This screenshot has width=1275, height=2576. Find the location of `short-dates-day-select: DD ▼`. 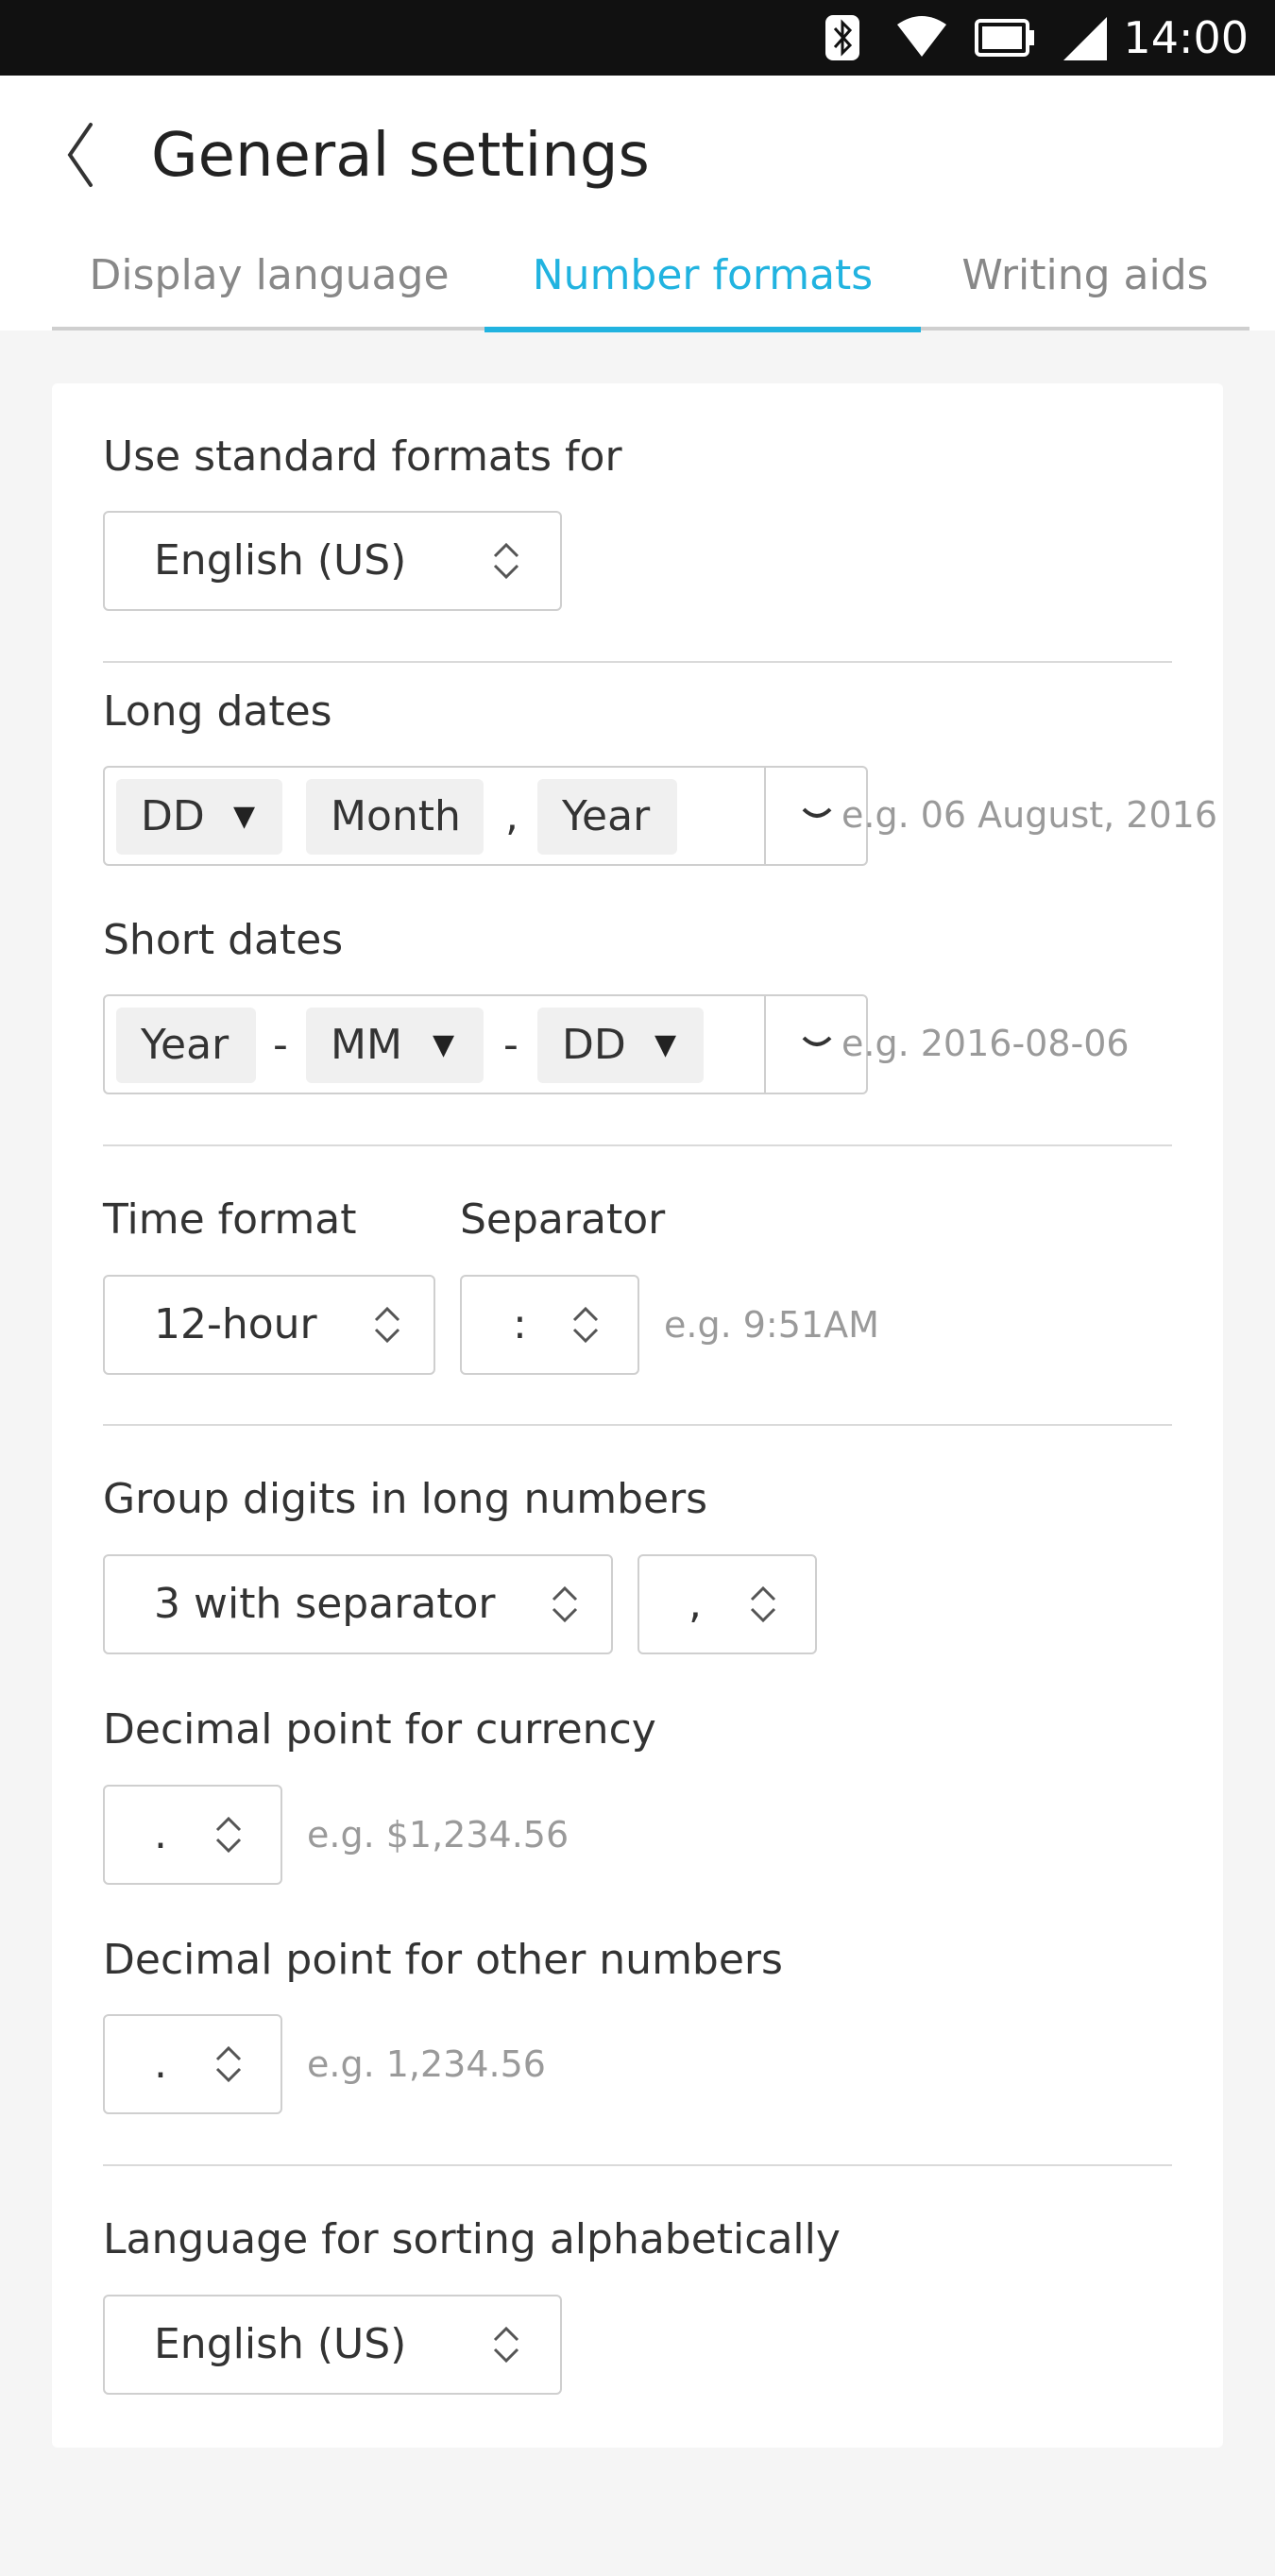

short-dates-day-select: DD ▼ is located at coordinates (620, 1045).